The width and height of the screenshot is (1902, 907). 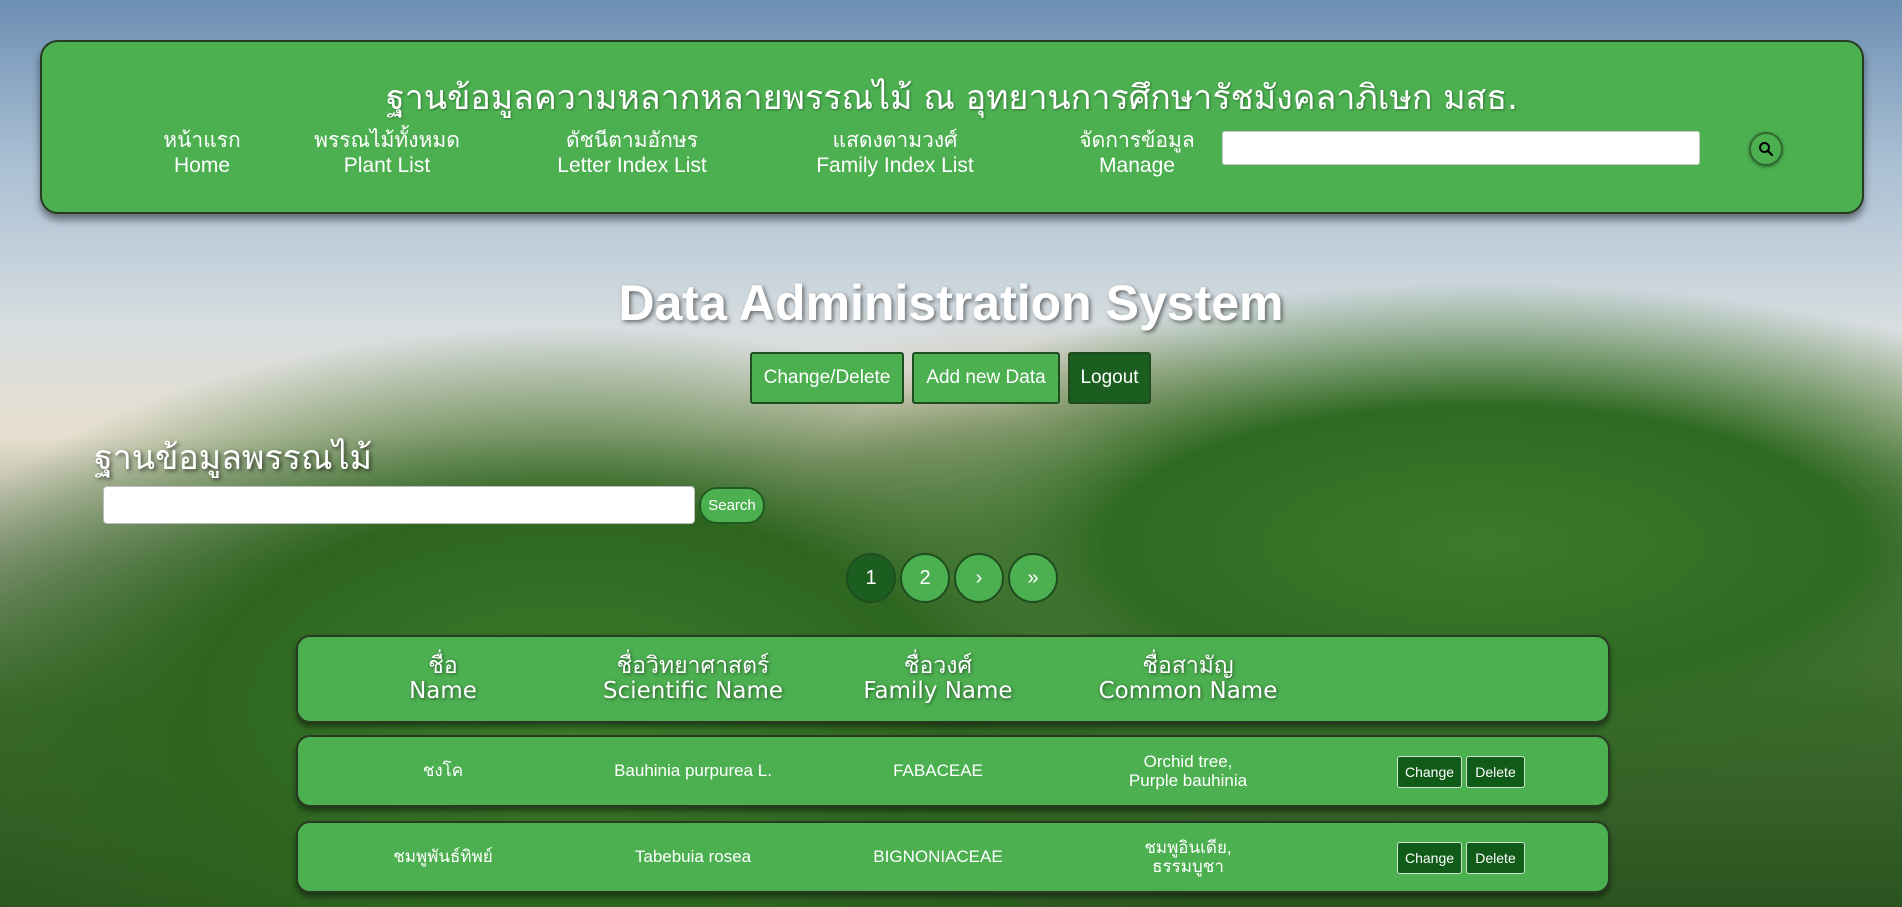 I want to click on nav-letter-index-thai: ดัชนีตามอักษร, so click(x=632, y=140).